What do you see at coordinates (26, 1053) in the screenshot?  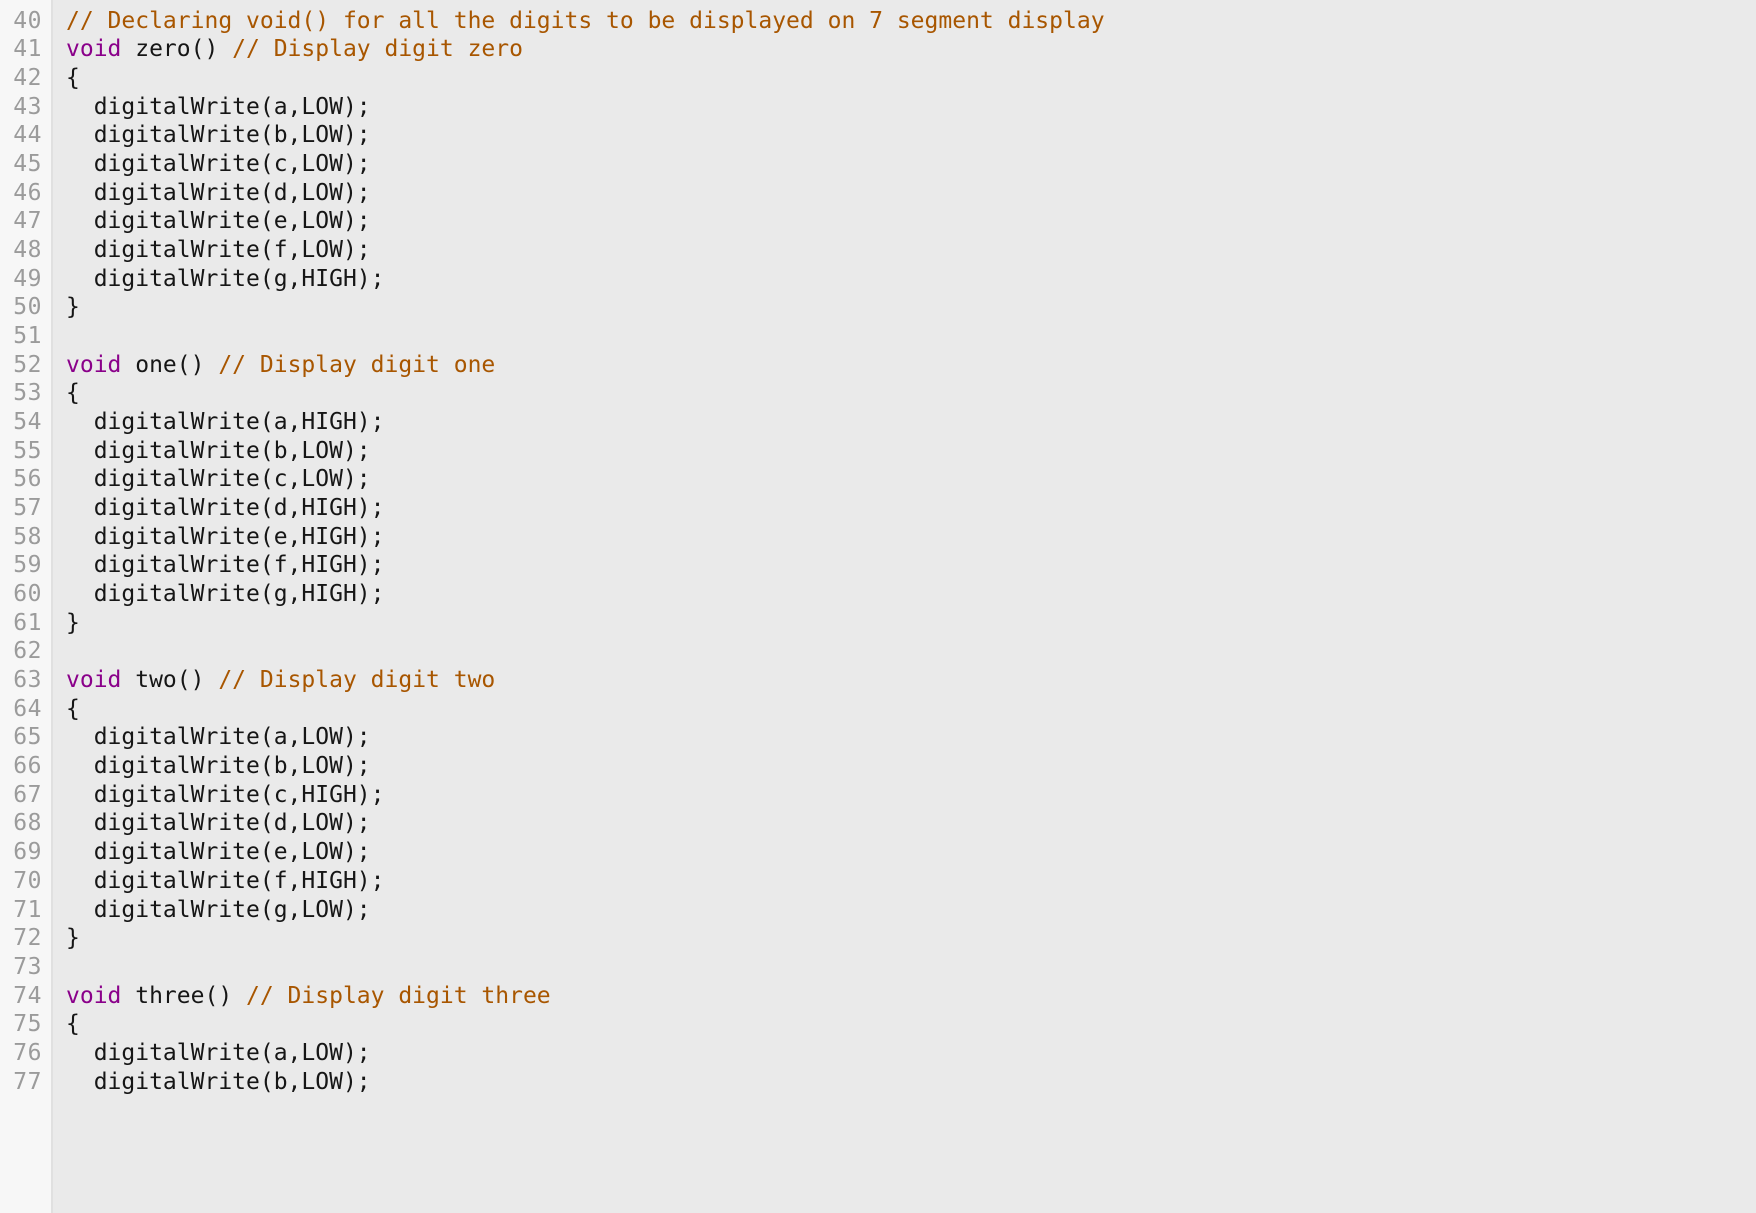 I see `line-number: 76` at bounding box center [26, 1053].